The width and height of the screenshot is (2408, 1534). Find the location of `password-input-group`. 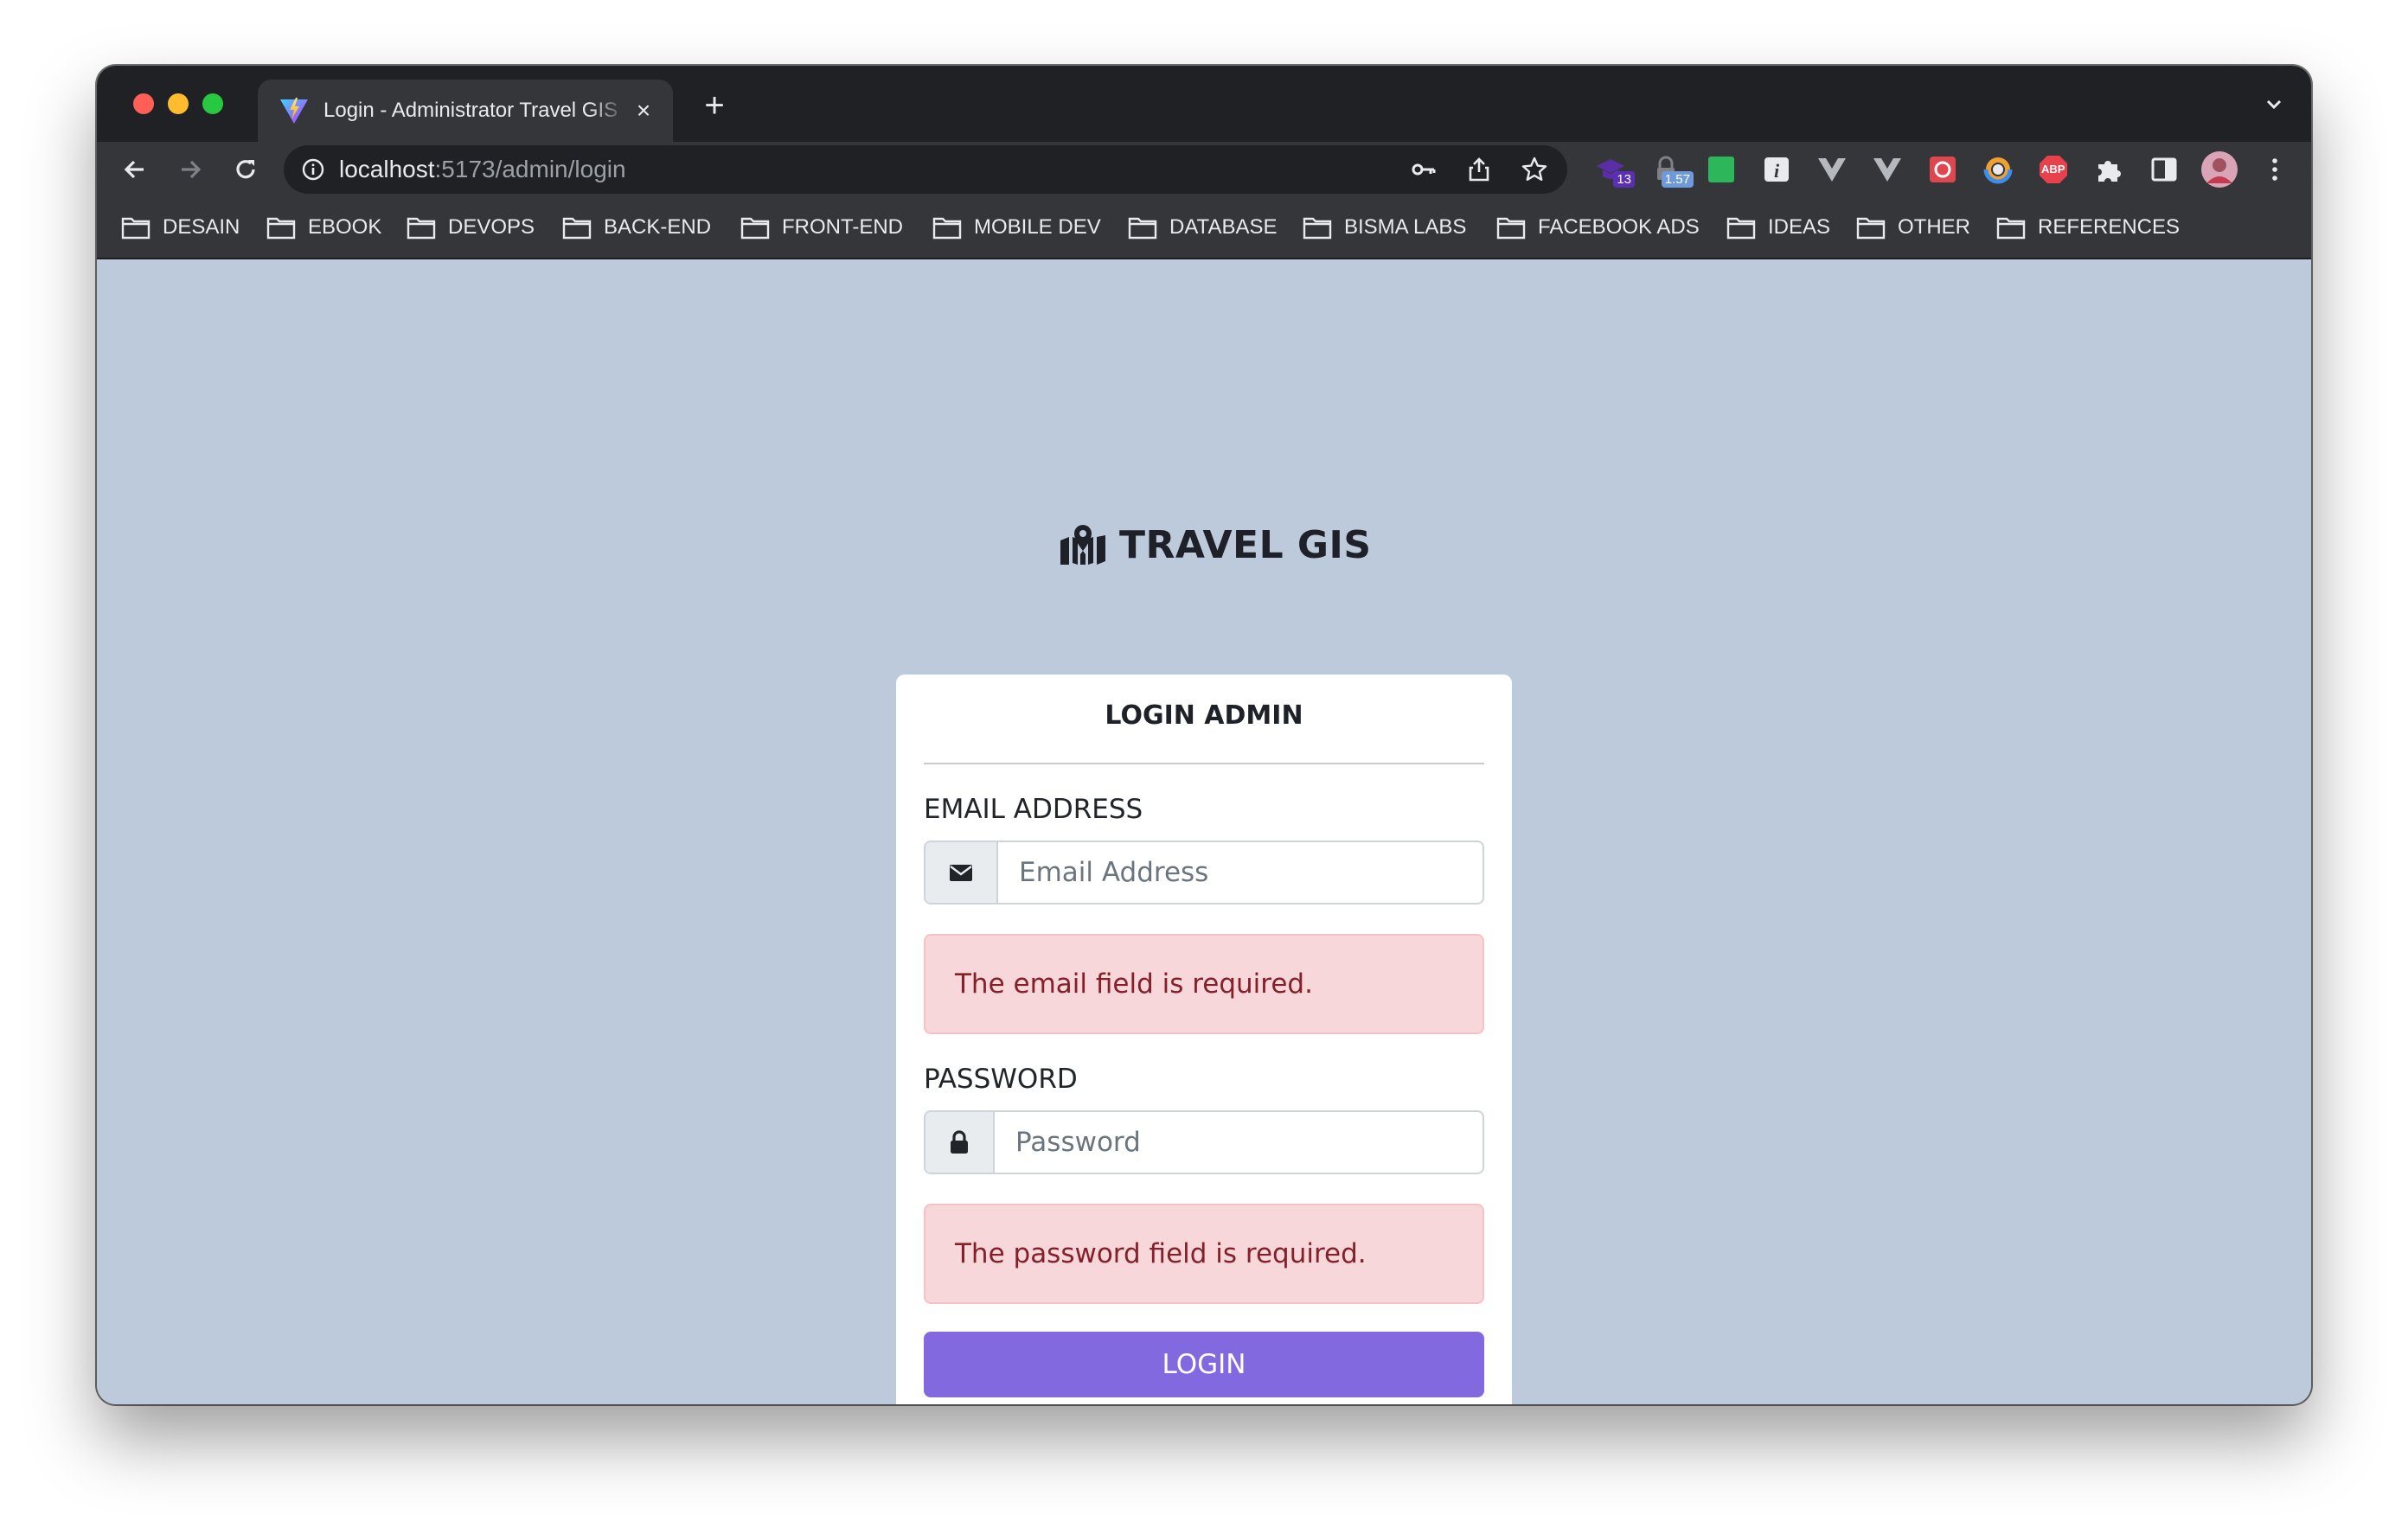

password-input-group is located at coordinates (1204, 1142).